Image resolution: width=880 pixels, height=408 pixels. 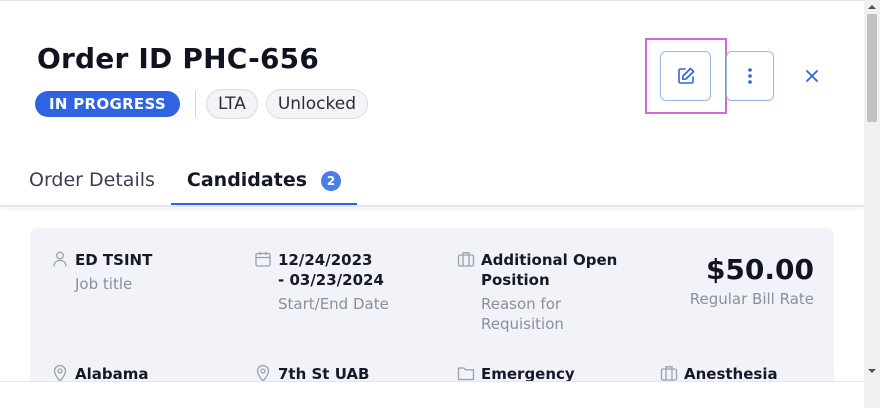 What do you see at coordinates (232, 104) in the screenshot?
I see `contract-type-chip: LTA` at bounding box center [232, 104].